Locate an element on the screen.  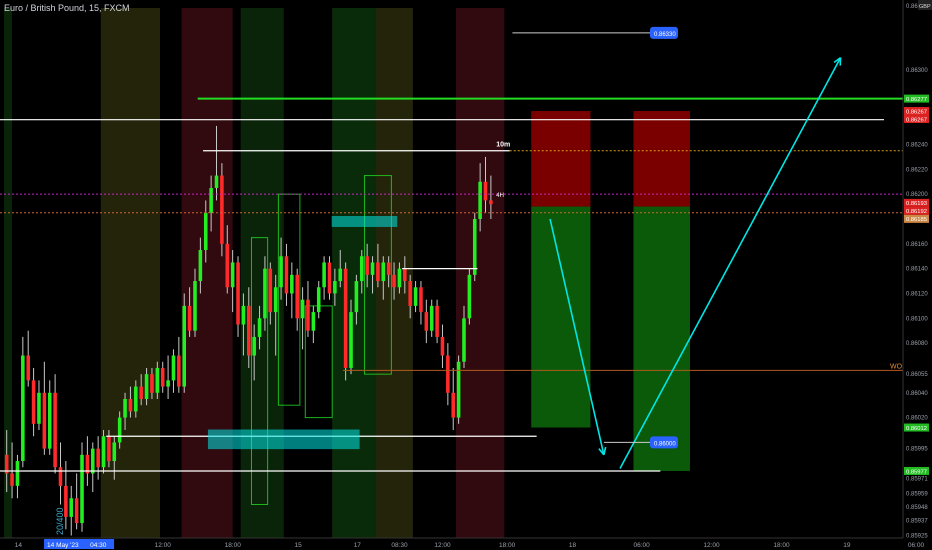
price-badge-label: 0.85977 is located at coordinates (916, 472).